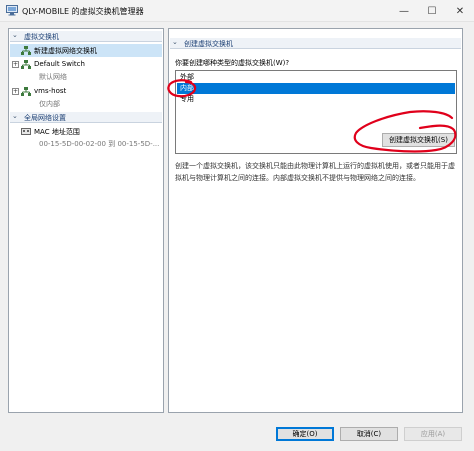  What do you see at coordinates (86, 131) in the screenshot?
I see `tree-item-mac-range: MAC 地址范围` at bounding box center [86, 131].